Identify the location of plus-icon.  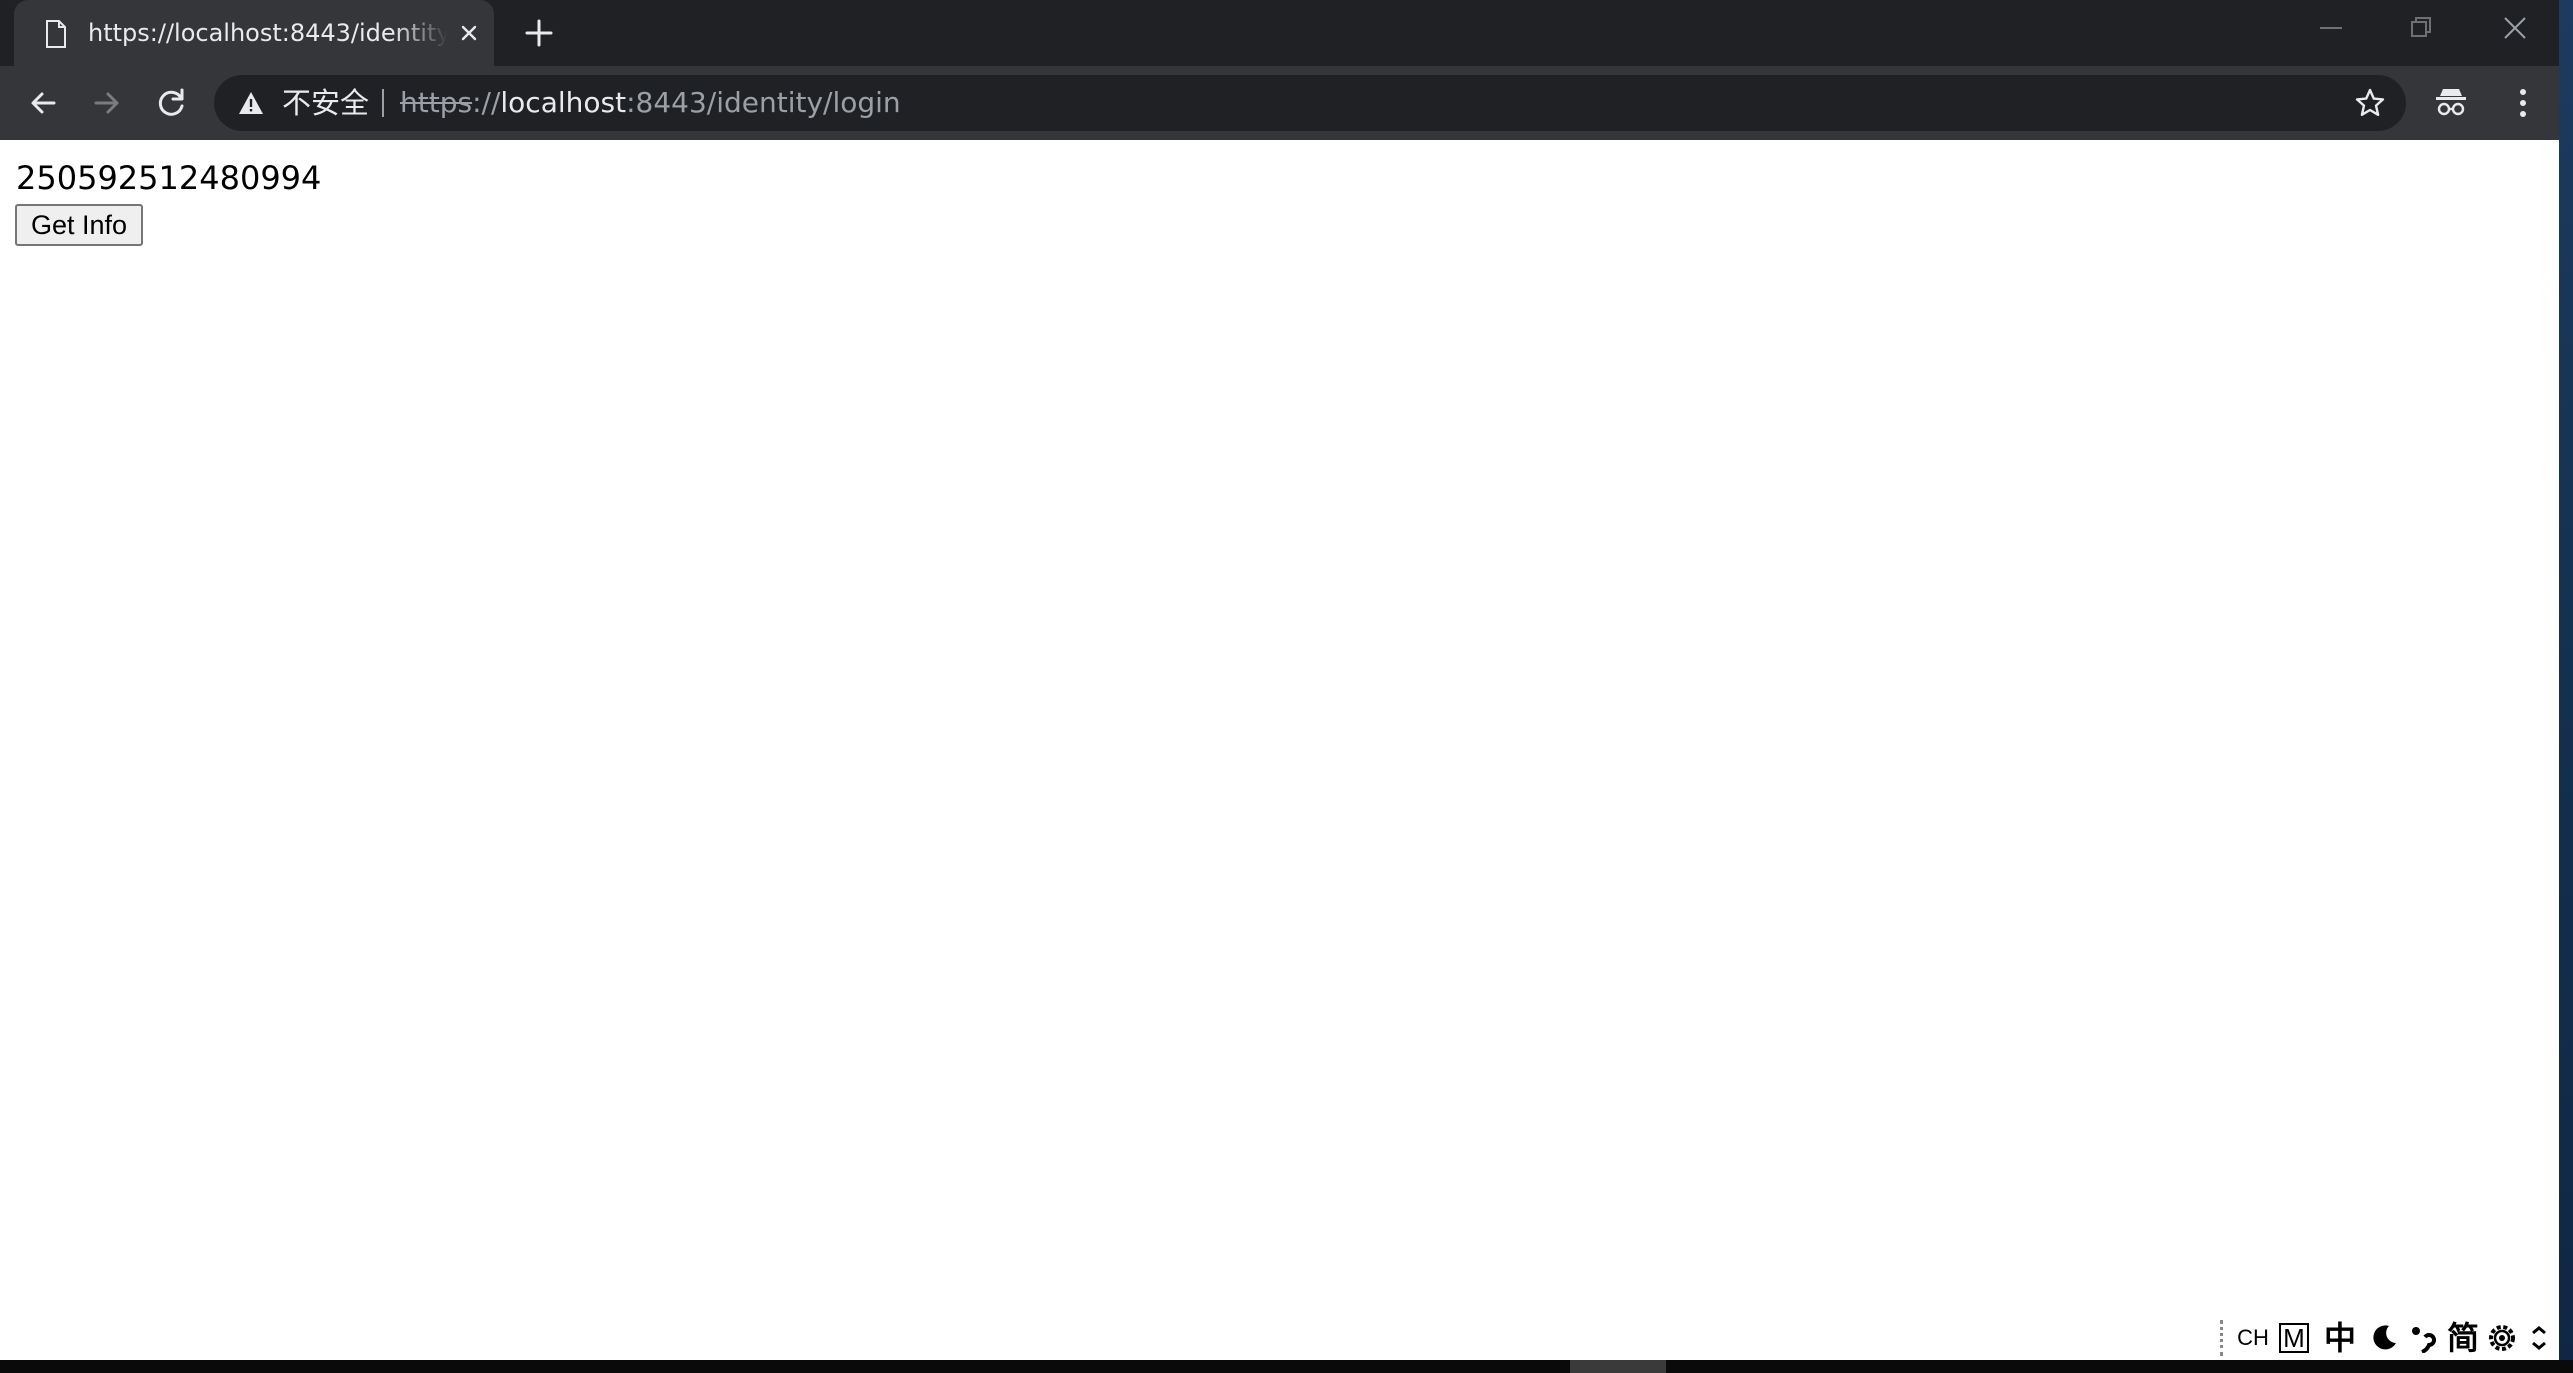
(539, 33).